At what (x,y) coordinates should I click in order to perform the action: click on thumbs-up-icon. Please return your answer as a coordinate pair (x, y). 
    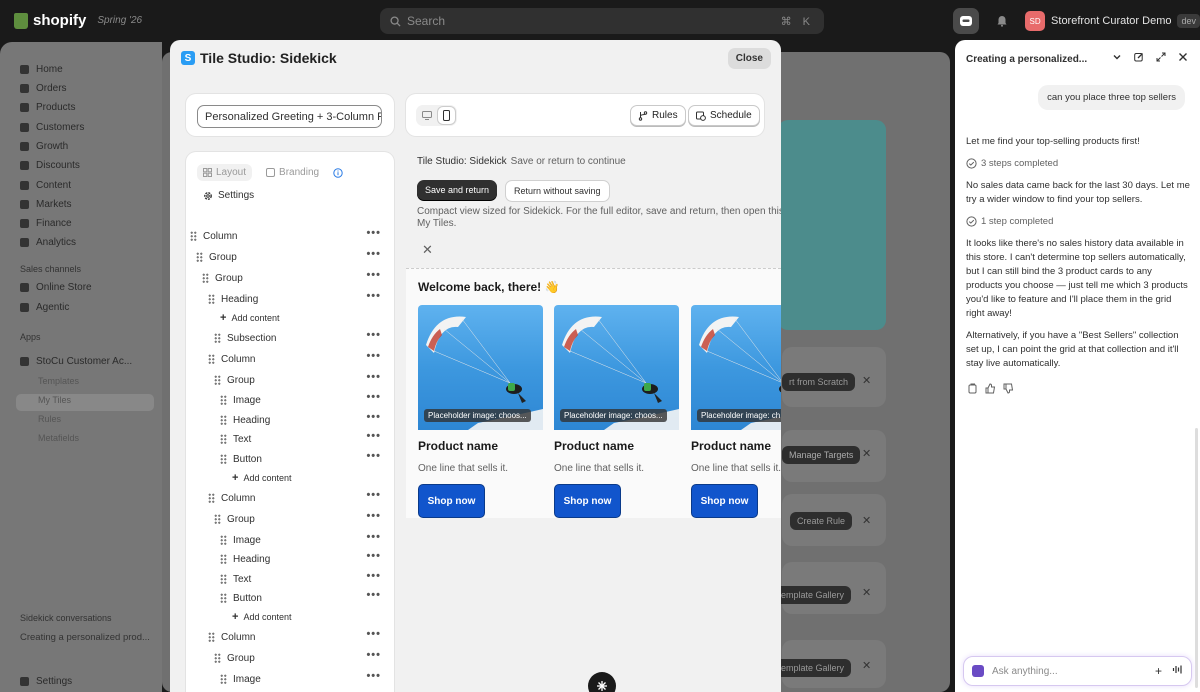
    Looking at the image, I should click on (990, 388).